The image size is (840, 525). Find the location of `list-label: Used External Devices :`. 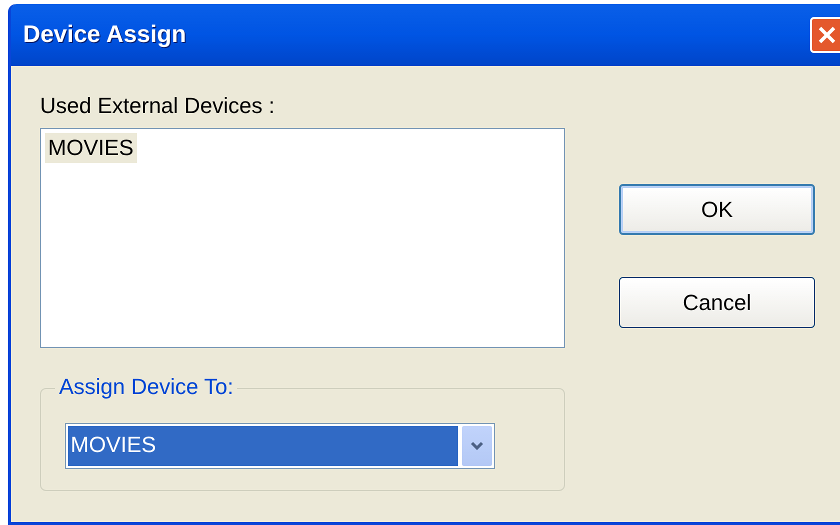

list-label: Used External Devices : is located at coordinates (158, 106).